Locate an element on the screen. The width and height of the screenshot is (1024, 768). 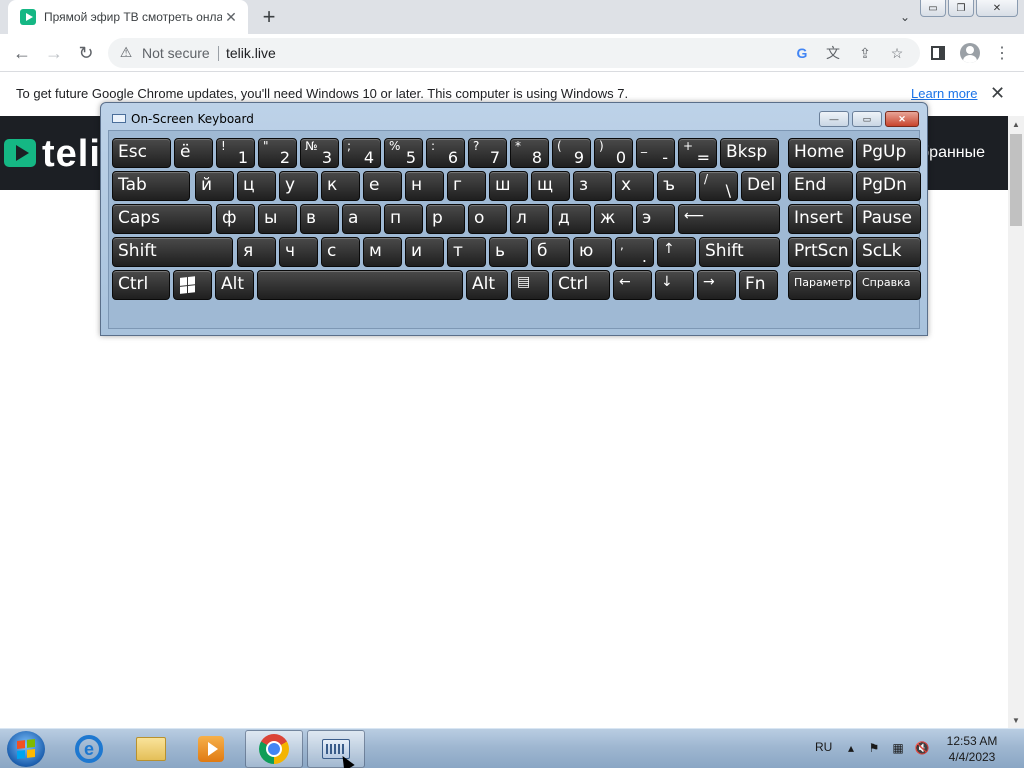
new-tab-button: + is located at coordinates (269, 16).